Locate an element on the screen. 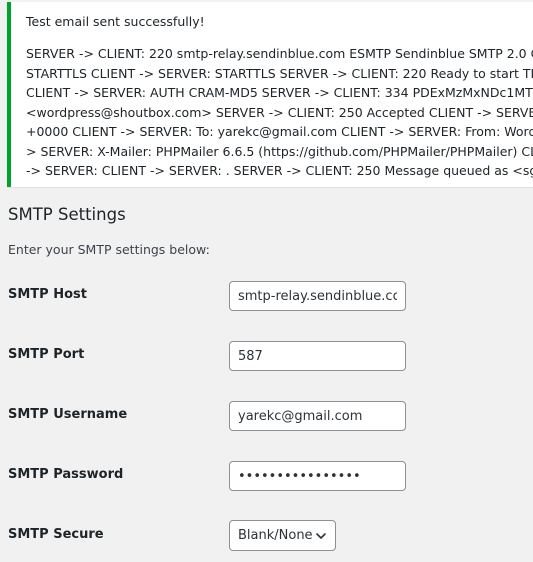 The height and width of the screenshot is (562, 533). smtp-host-input is located at coordinates (317, 296).